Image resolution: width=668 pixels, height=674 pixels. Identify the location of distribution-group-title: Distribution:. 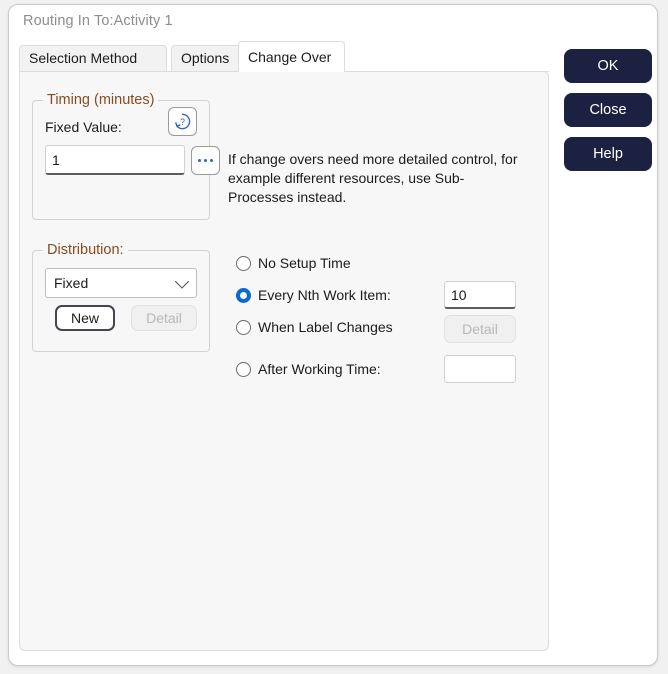
(85, 250).